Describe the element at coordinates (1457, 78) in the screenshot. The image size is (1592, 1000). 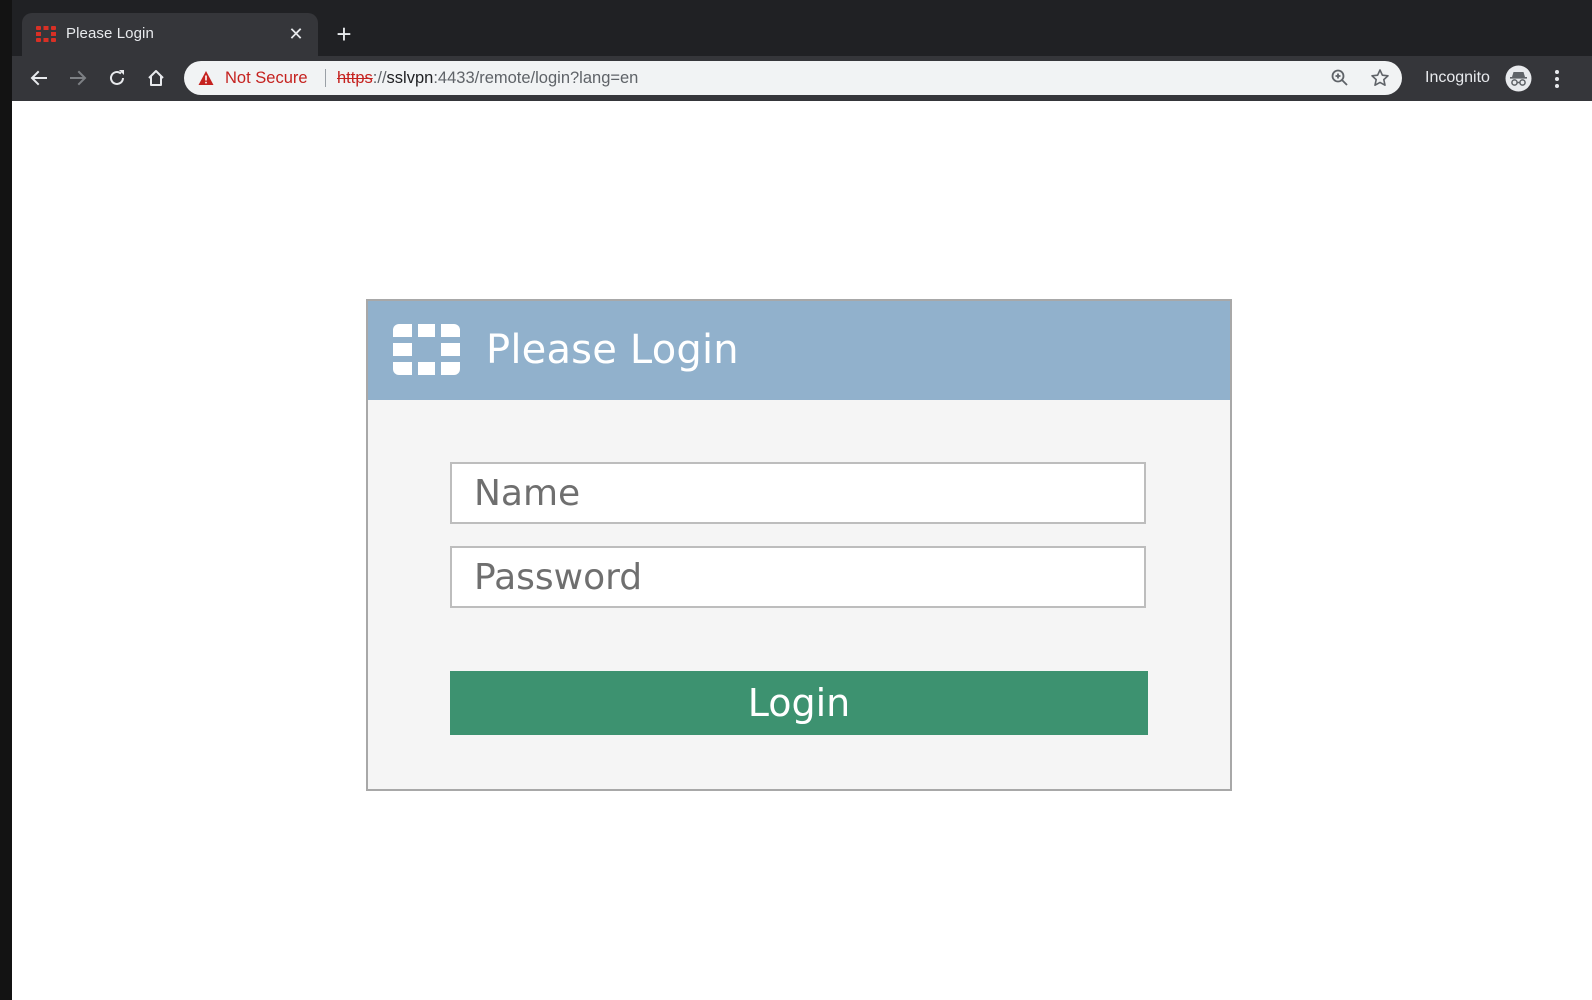
I see `incognito-label: Incognito` at that location.